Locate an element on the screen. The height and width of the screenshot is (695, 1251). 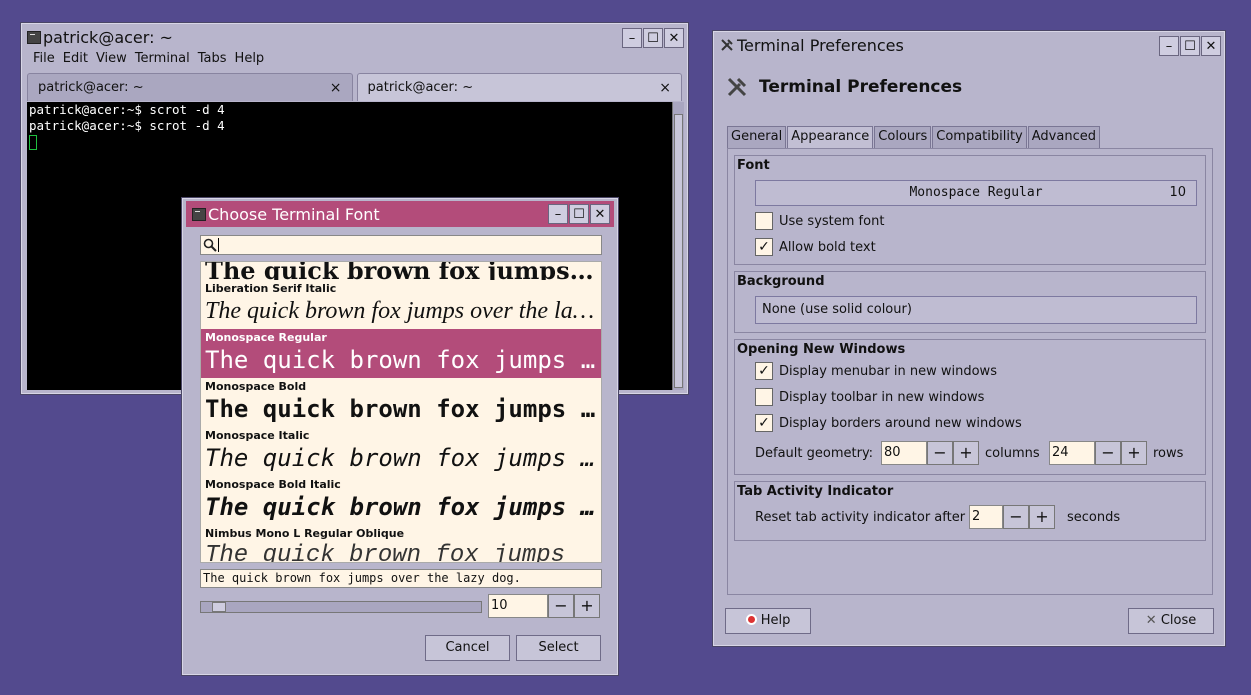
columns-input: 80 is located at coordinates (904, 453).